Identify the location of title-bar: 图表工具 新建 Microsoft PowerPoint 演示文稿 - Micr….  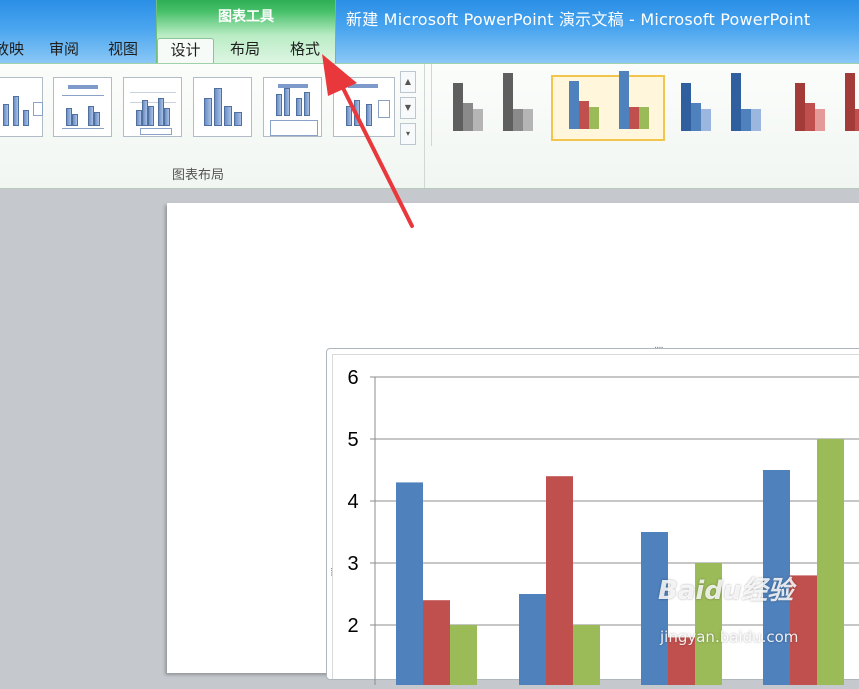
(429, 32).